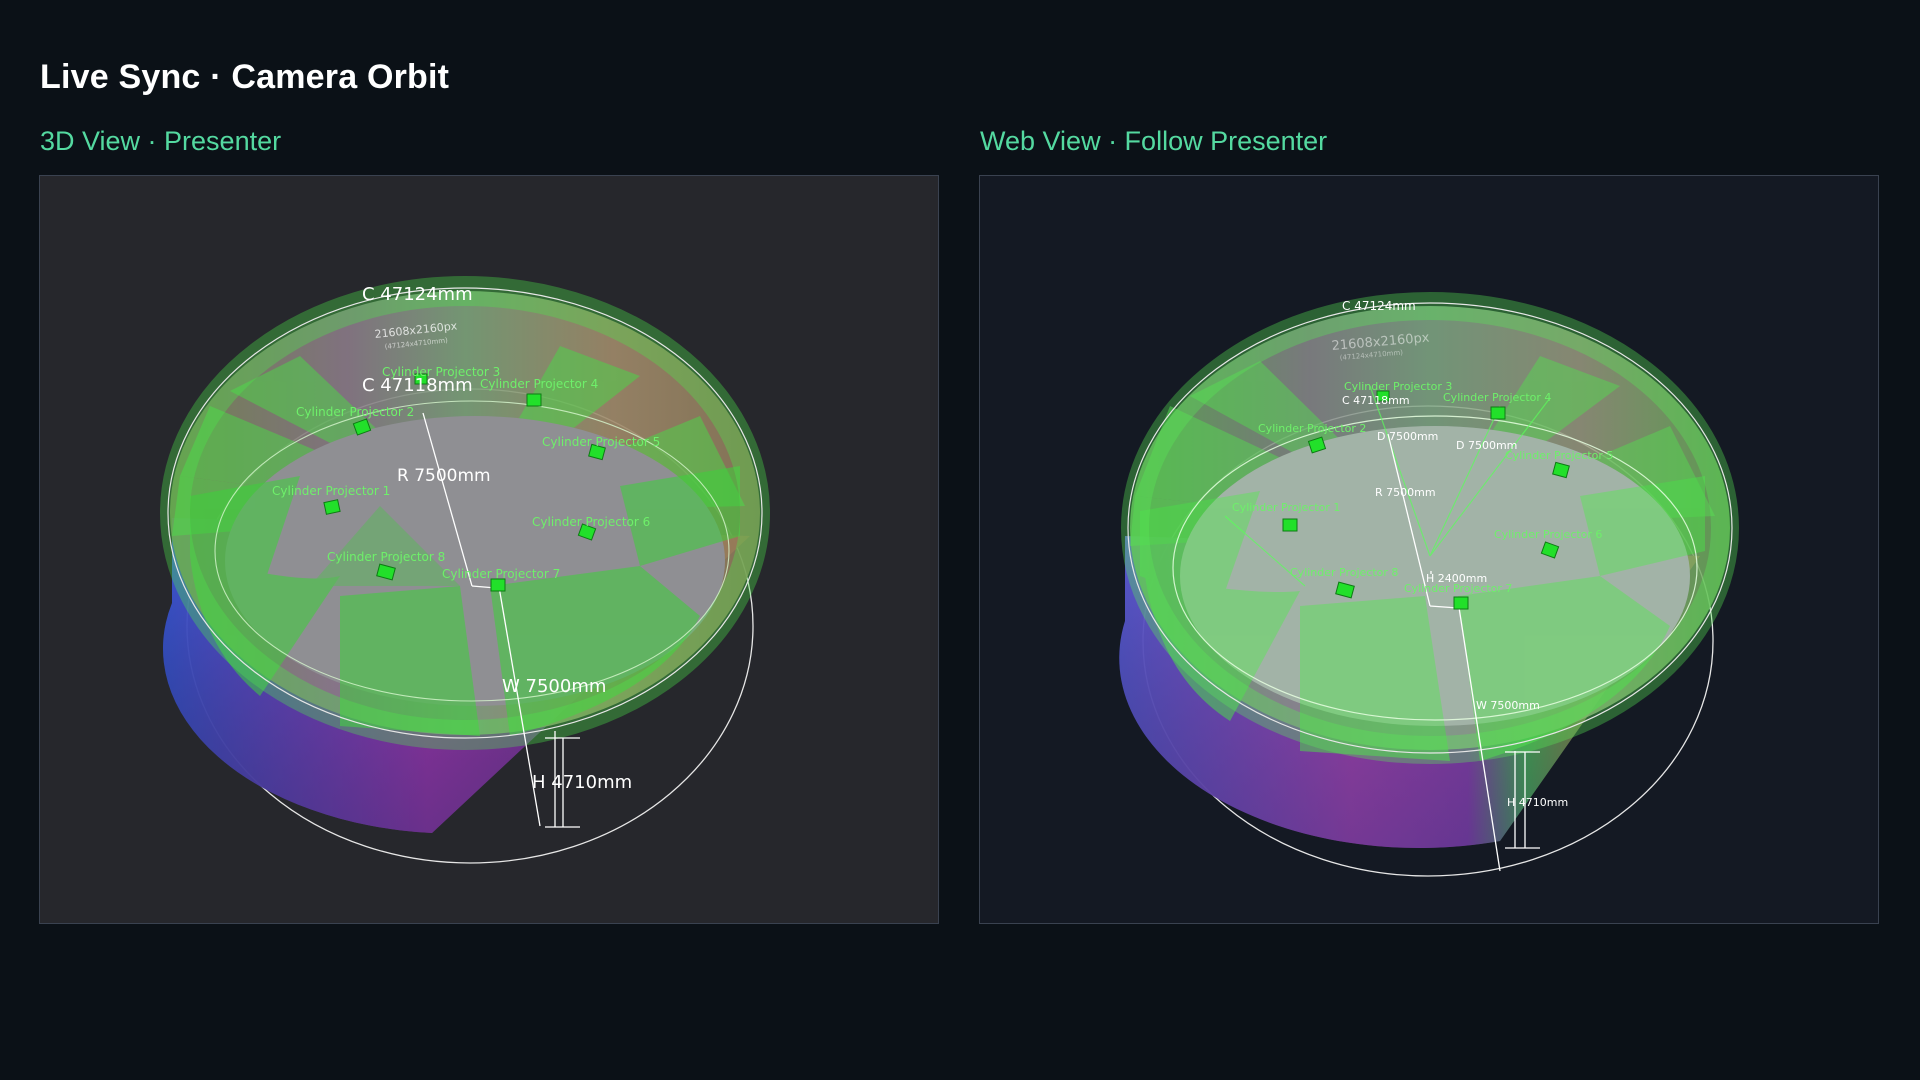 The height and width of the screenshot is (1080, 1920). I want to click on projector-label-3: Cylinder Projector 3, so click(1398, 386).